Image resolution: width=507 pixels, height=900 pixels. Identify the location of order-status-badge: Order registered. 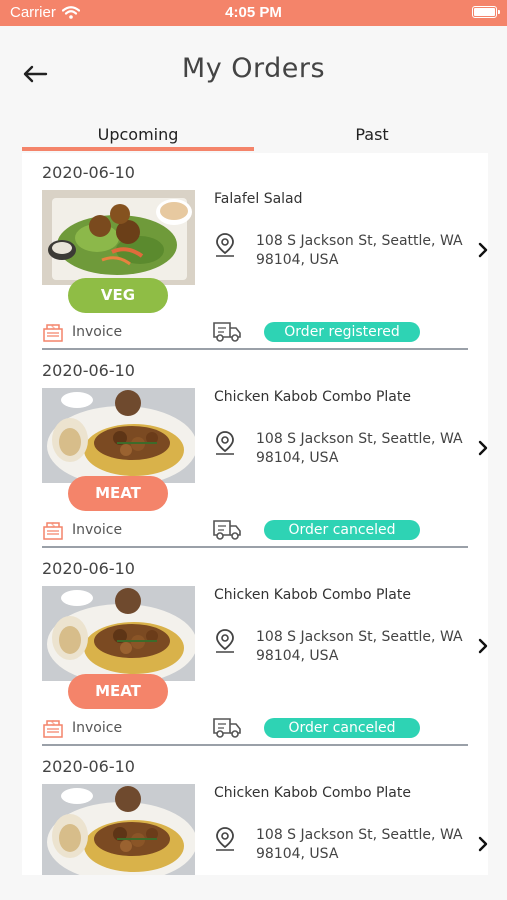
(342, 332).